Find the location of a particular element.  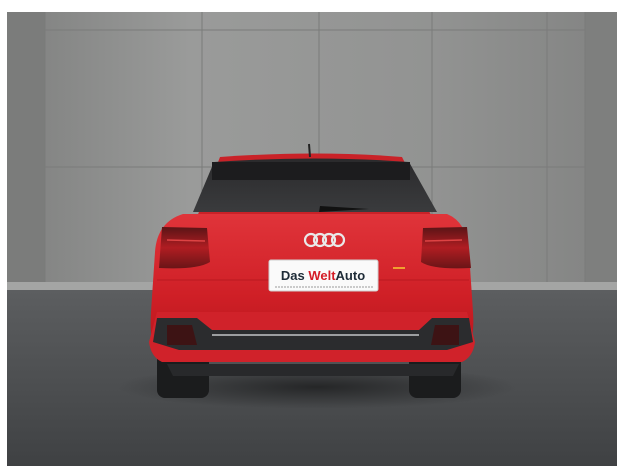

right-tail-light is located at coordinates (446, 248).